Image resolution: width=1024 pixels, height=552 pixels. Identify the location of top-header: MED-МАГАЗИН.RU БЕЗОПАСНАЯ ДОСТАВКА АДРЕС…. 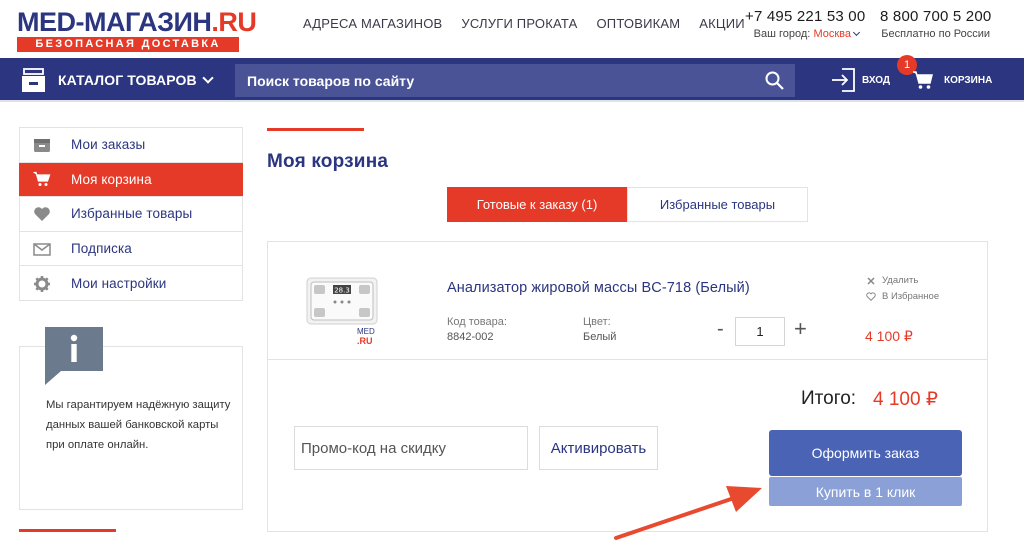
(512, 29).